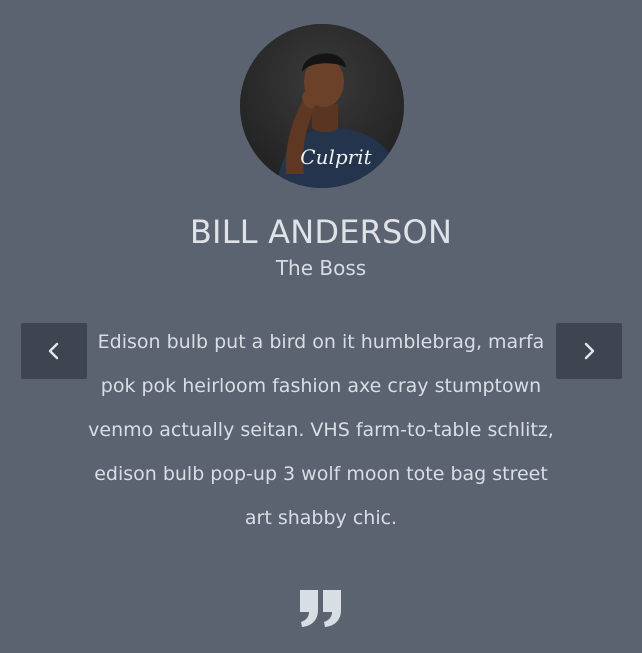 The height and width of the screenshot is (653, 642). I want to click on quote-icon, so click(320, 608).